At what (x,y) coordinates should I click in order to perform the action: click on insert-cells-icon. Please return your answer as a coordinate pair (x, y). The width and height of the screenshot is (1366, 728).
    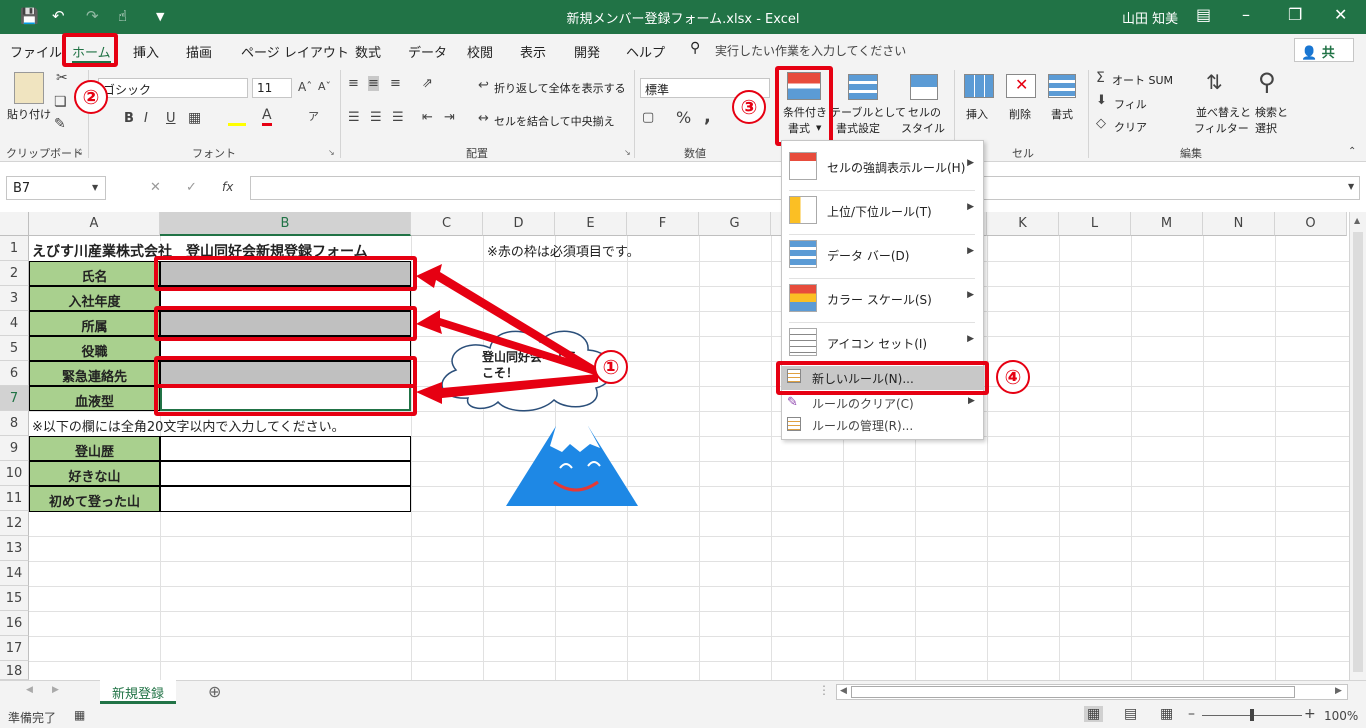
    Looking at the image, I should click on (979, 86).